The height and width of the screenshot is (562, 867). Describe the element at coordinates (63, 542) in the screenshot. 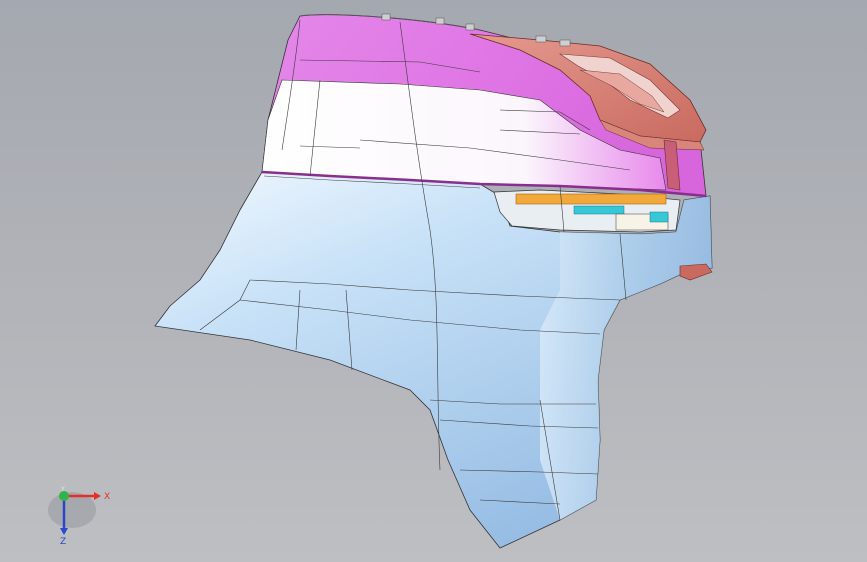

I see `z-axis-label: Z` at that location.